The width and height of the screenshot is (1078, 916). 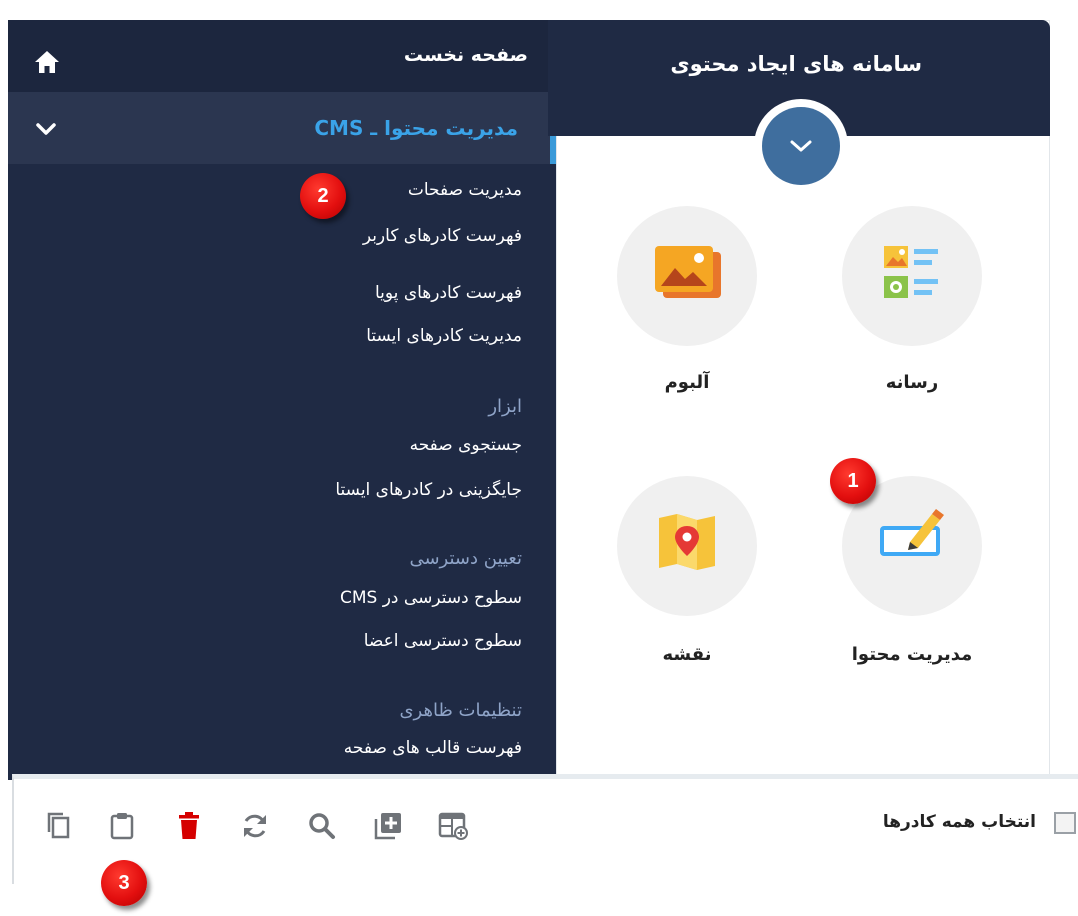 What do you see at coordinates (322, 826) in the screenshot?
I see `search-icon` at bounding box center [322, 826].